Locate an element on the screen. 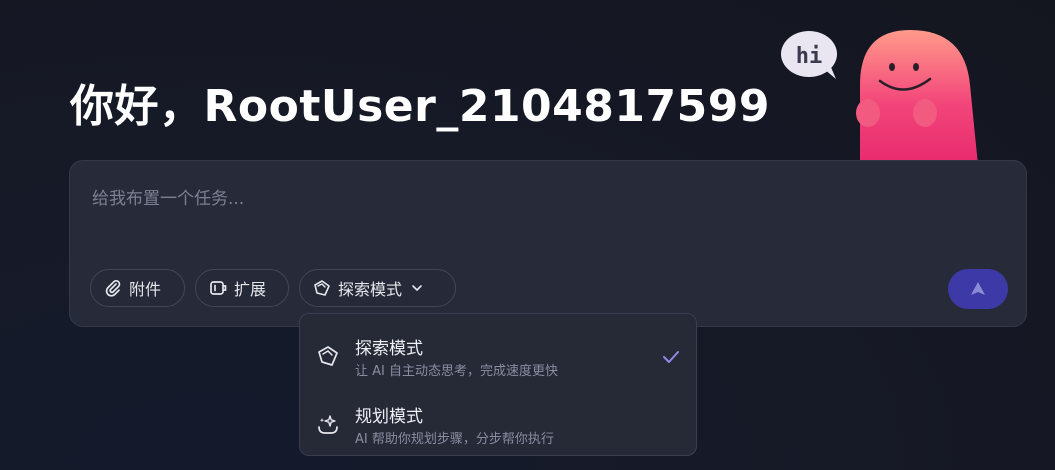 The width and height of the screenshot is (1055, 470). mascot: hi is located at coordinates (885, 95).